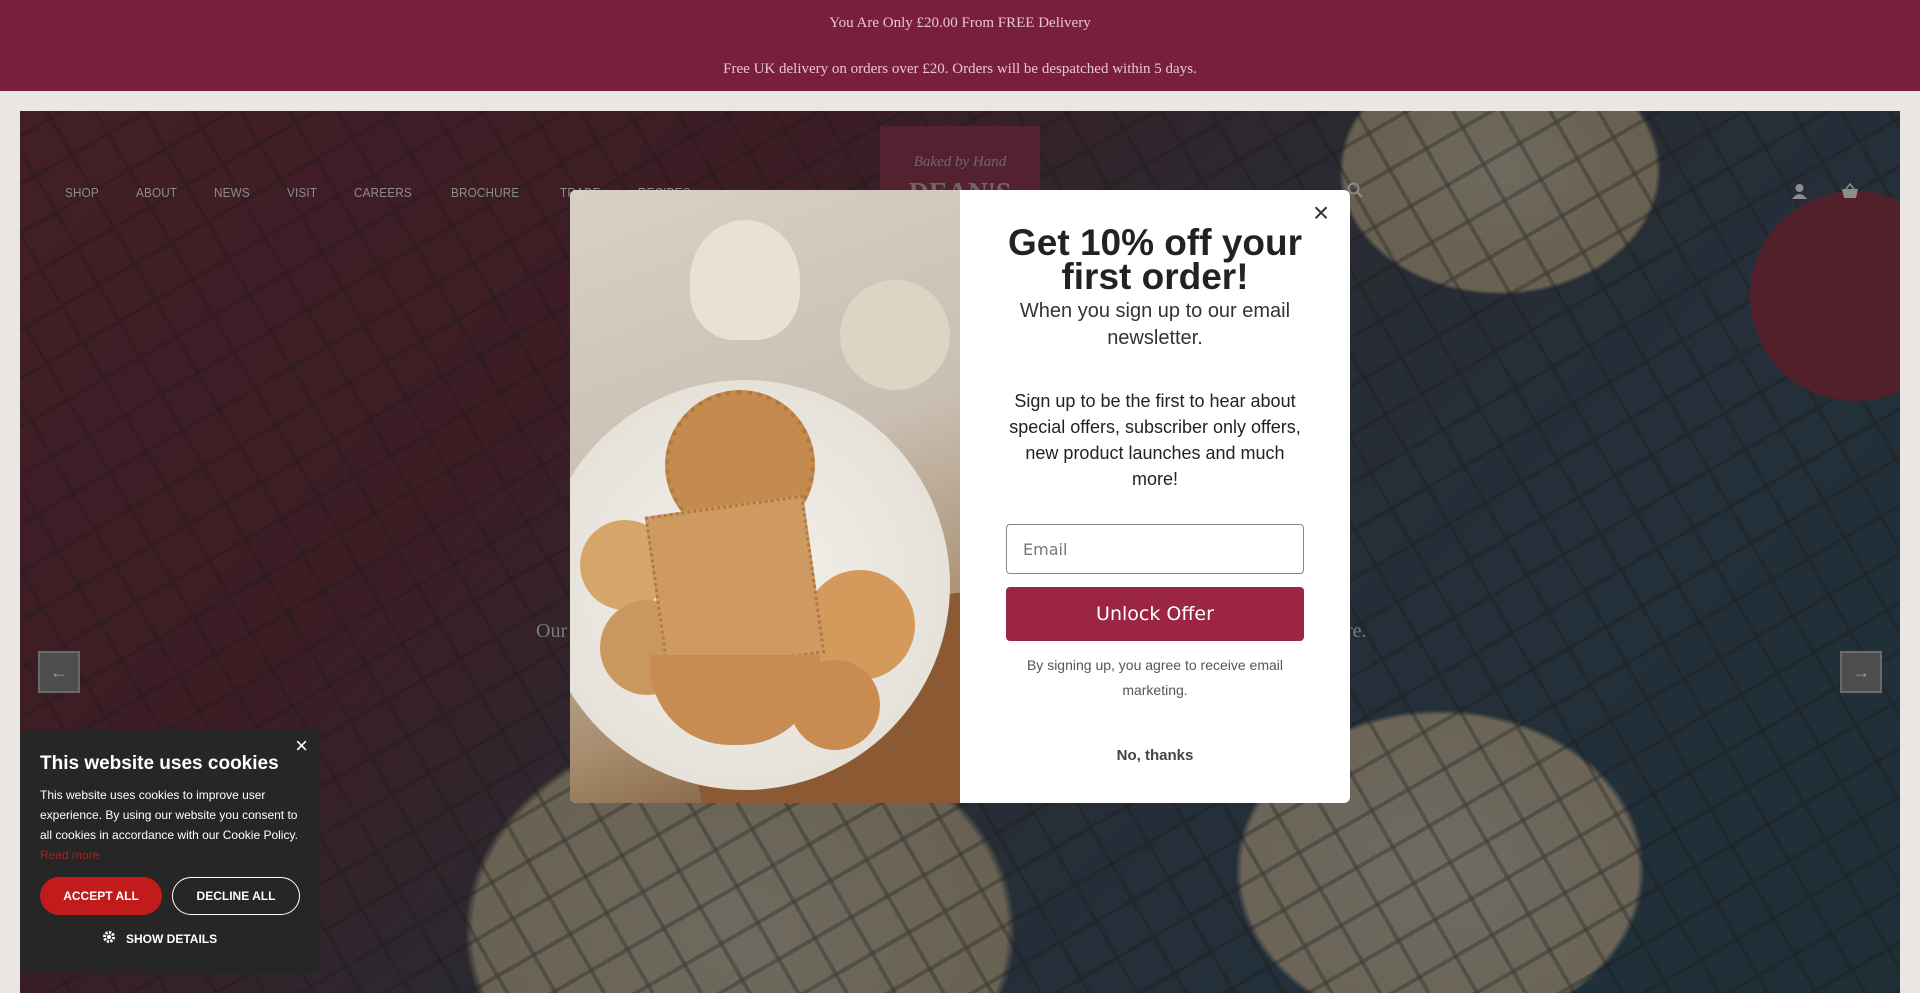  What do you see at coordinates (383, 192) in the screenshot?
I see `nav-item-careers: CAREERS` at bounding box center [383, 192].